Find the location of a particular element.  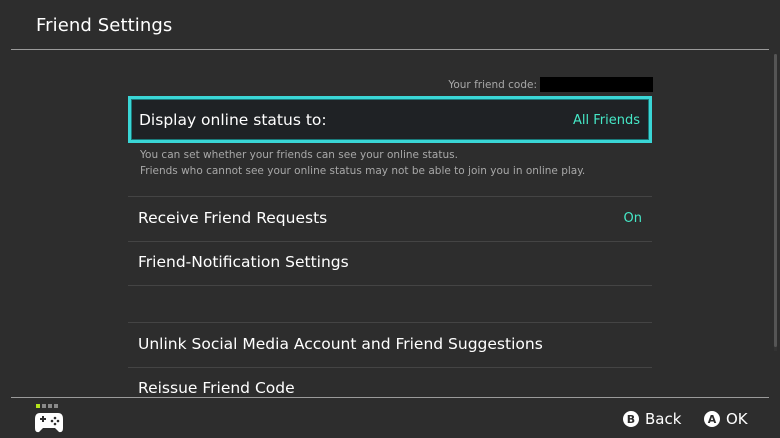

friend-notification-settings-row: Friend-Notification Settings is located at coordinates (390, 263).